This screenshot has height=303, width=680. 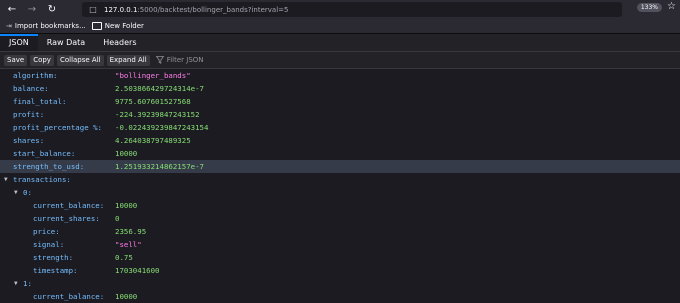 I want to click on tree-row-index-0: ▼ 0:, so click(x=340, y=192).